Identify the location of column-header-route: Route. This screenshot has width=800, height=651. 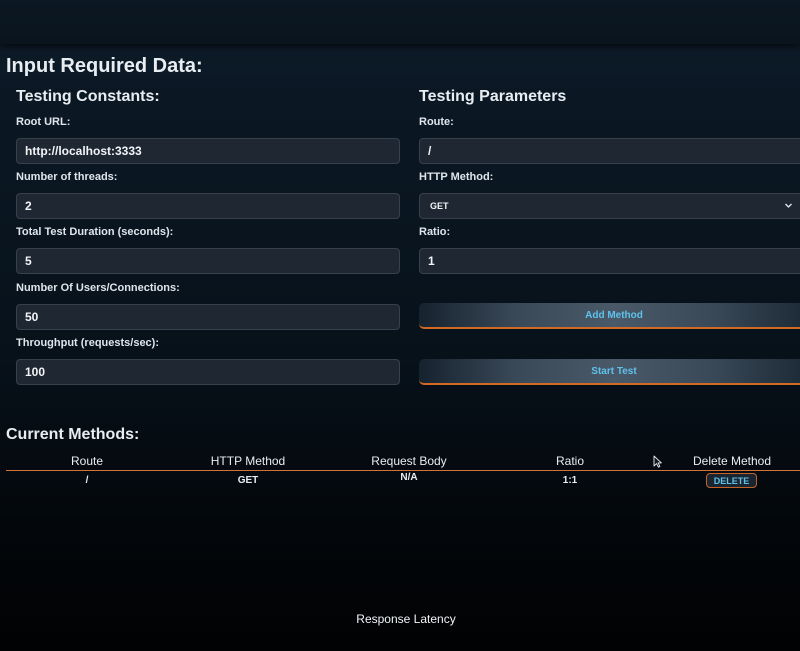
(87, 461).